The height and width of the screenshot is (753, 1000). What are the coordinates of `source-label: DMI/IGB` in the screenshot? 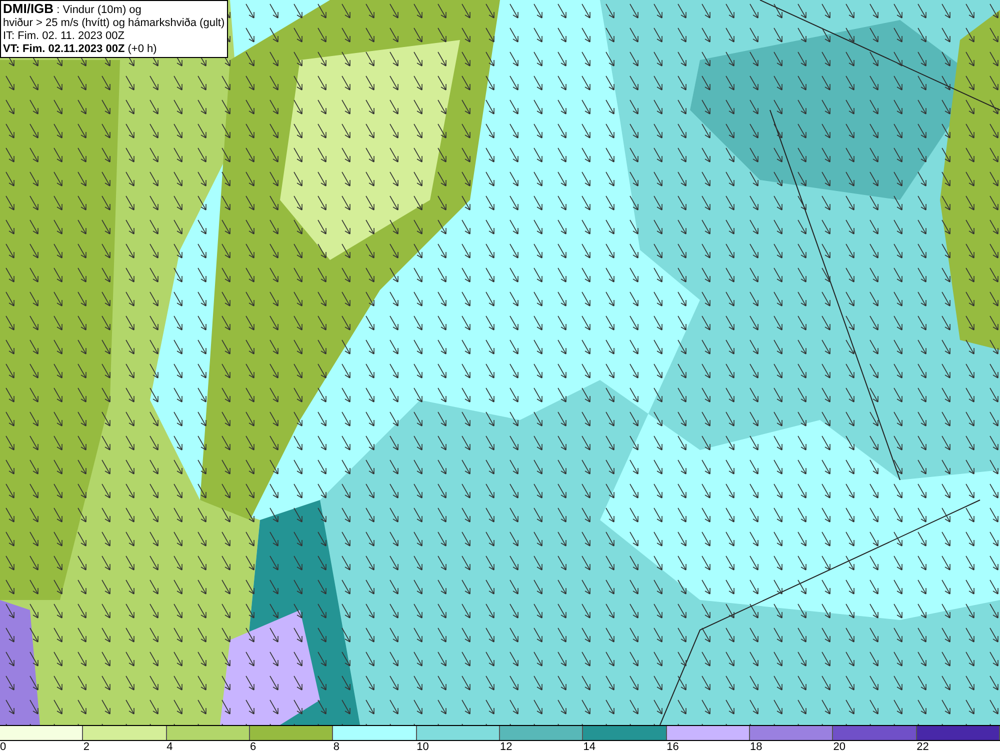 It's located at (28, 8).